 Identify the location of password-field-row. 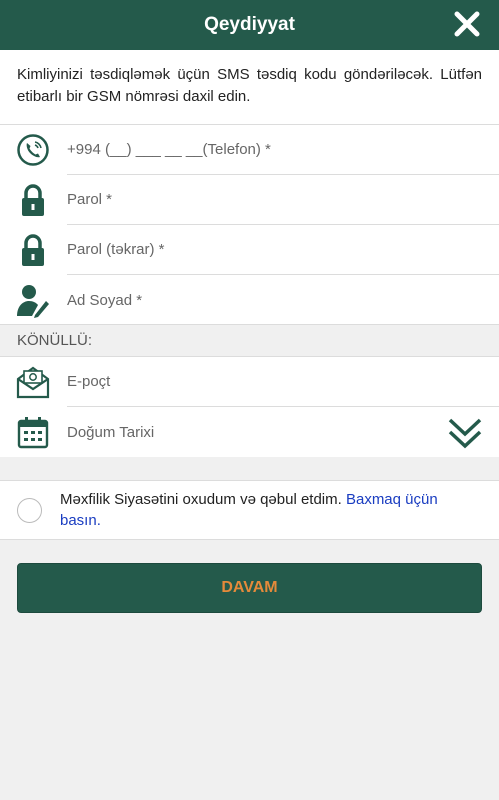
(249, 200).